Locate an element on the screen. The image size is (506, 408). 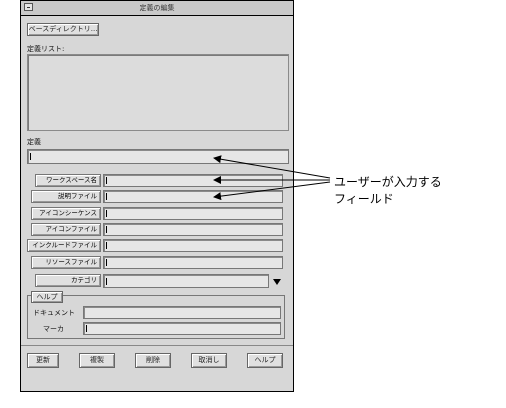
callout-line-1: ユーザーが入力する is located at coordinates (388, 182).